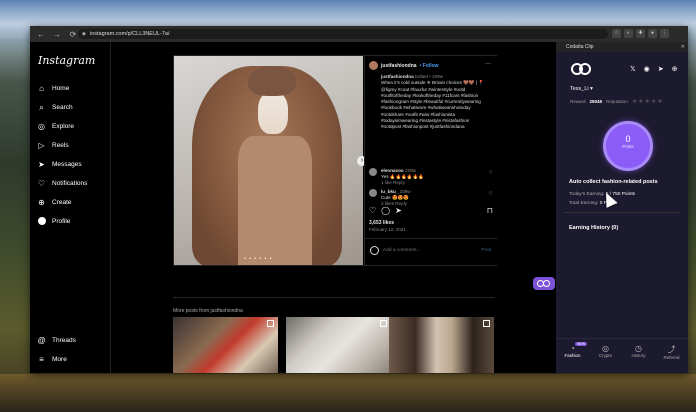  Describe the element at coordinates (628, 33) in the screenshot. I see `extension-icon: ◐` at that location.